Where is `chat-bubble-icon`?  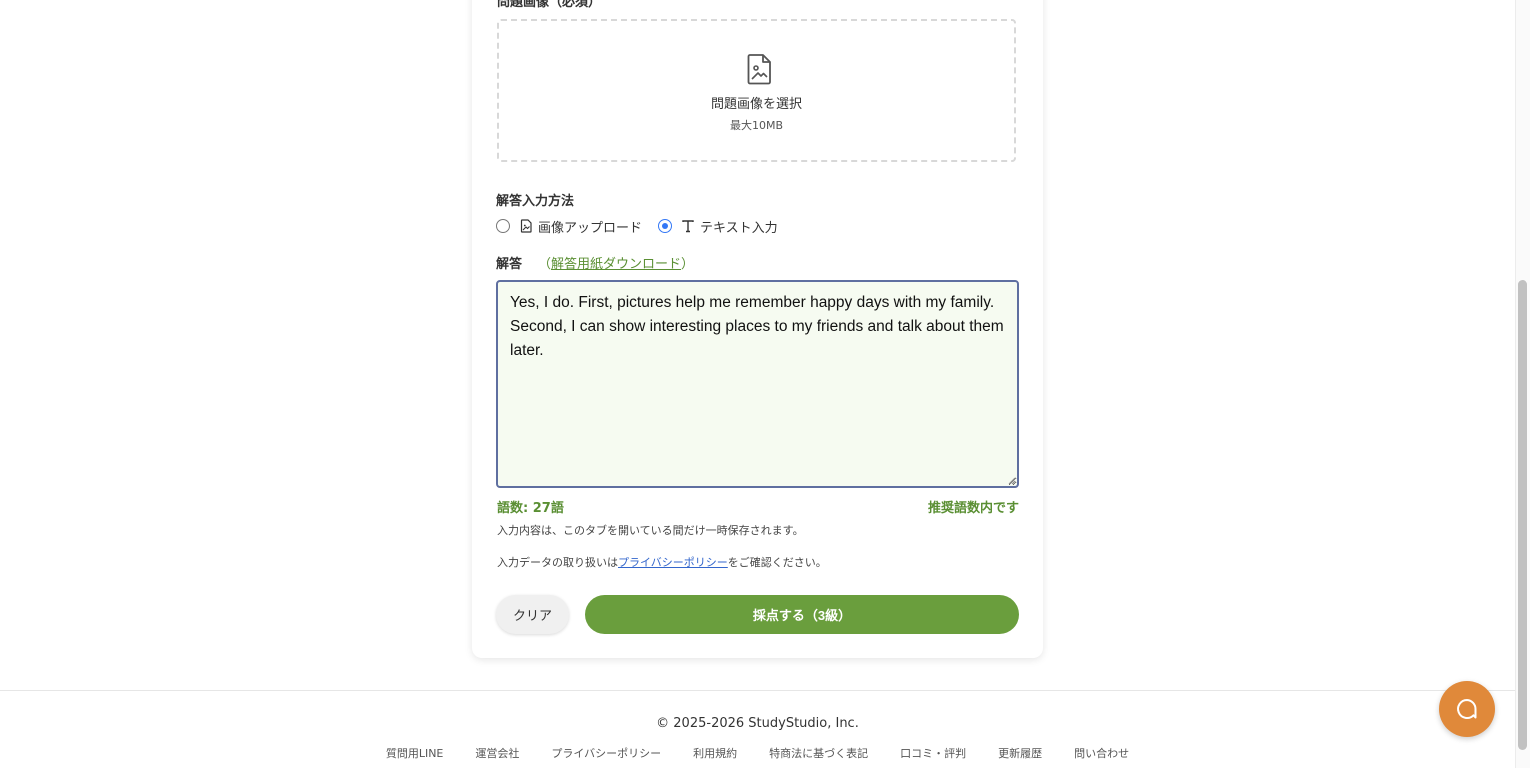 chat-bubble-icon is located at coordinates (1467, 709).